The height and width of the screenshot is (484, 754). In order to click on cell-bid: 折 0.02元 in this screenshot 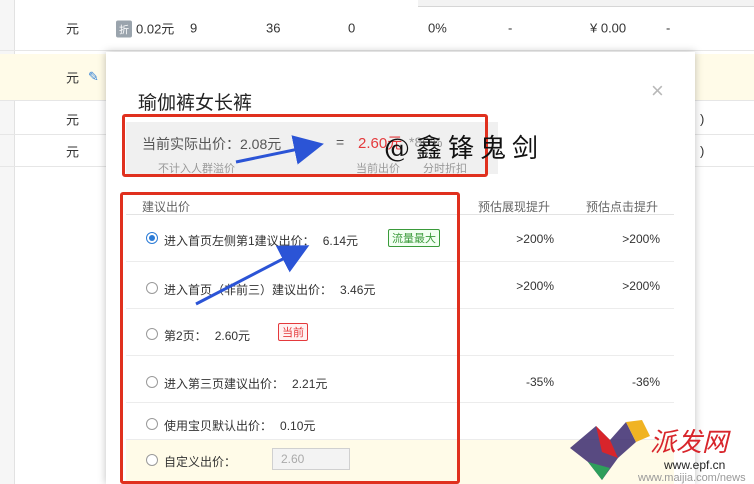, I will do `click(145, 28)`.